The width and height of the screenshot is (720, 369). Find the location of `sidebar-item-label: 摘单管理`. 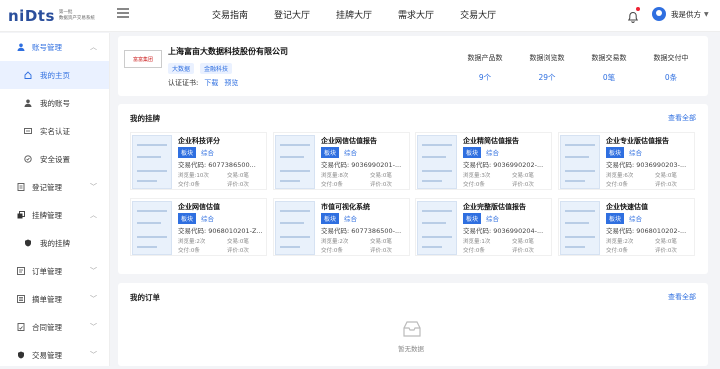

sidebar-item-label: 摘单管理 is located at coordinates (47, 299).